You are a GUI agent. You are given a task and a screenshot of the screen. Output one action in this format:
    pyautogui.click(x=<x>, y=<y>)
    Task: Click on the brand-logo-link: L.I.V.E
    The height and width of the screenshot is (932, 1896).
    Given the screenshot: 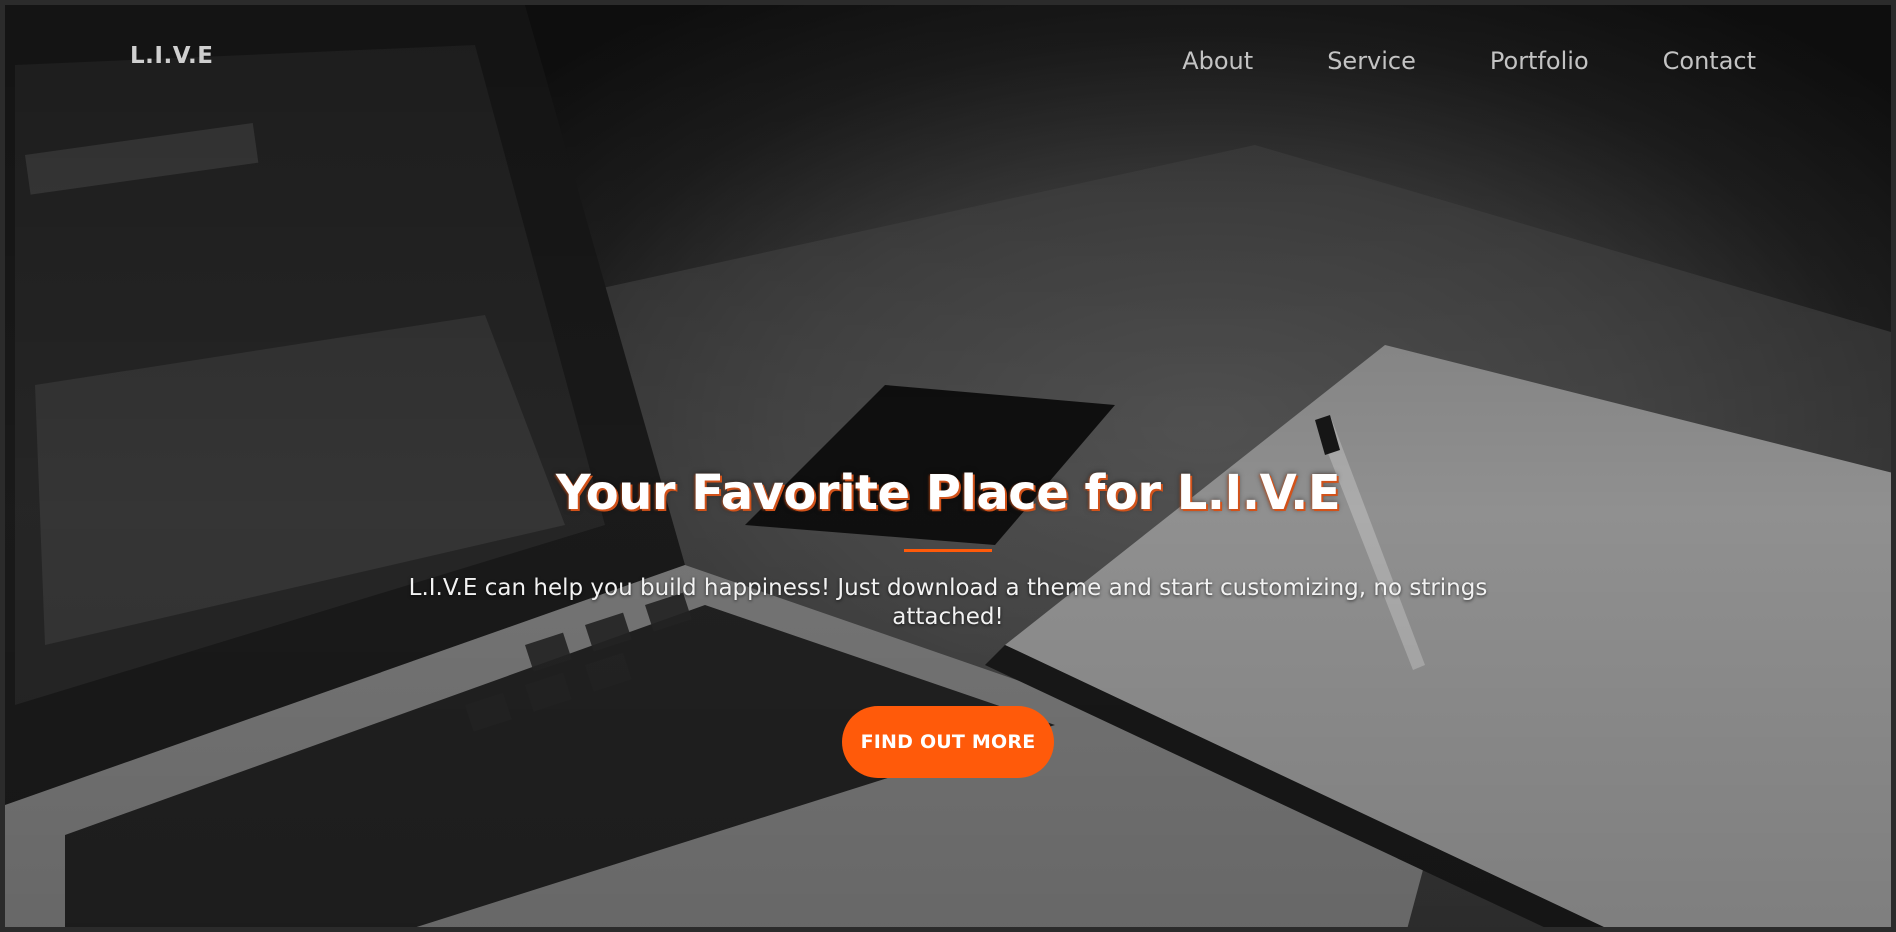 What is the action you would take?
    pyautogui.click(x=171, y=56)
    